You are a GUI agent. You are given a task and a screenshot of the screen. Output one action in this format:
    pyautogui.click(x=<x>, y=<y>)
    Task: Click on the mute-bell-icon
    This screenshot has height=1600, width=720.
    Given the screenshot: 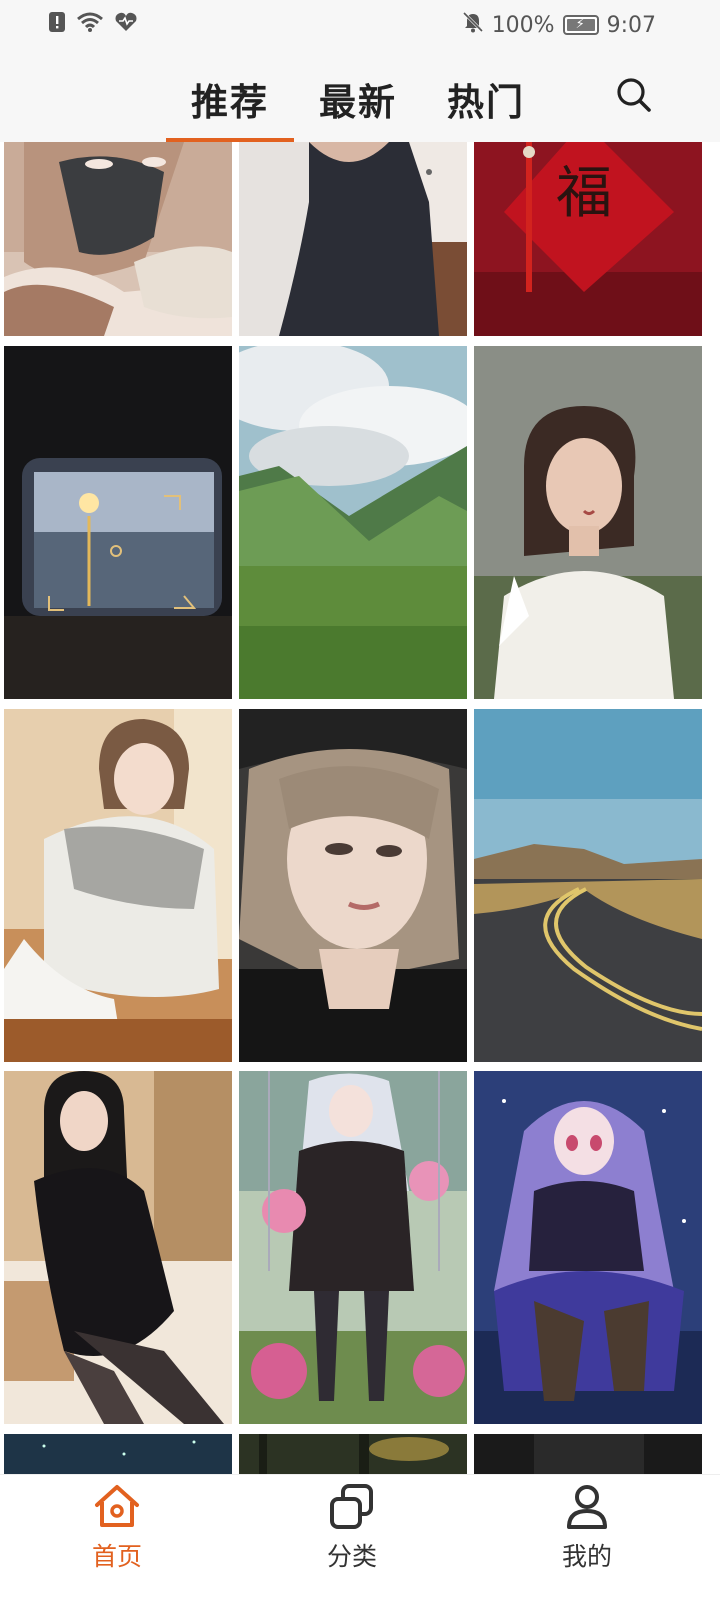 What is the action you would take?
    pyautogui.click(x=473, y=25)
    